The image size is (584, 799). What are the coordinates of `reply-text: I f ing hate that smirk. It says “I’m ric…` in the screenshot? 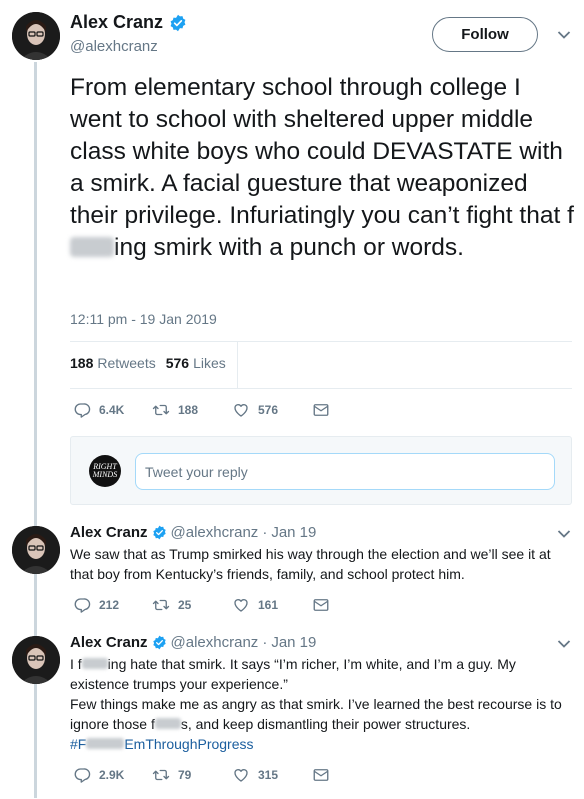 It's located at (322, 704).